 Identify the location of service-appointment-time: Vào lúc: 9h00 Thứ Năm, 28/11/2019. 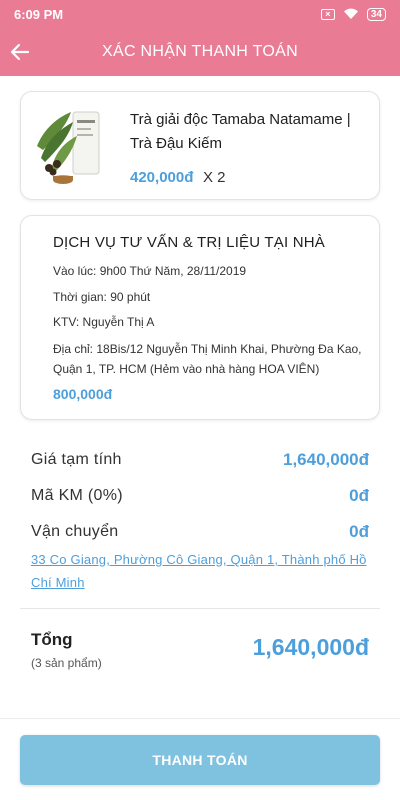
(150, 271).